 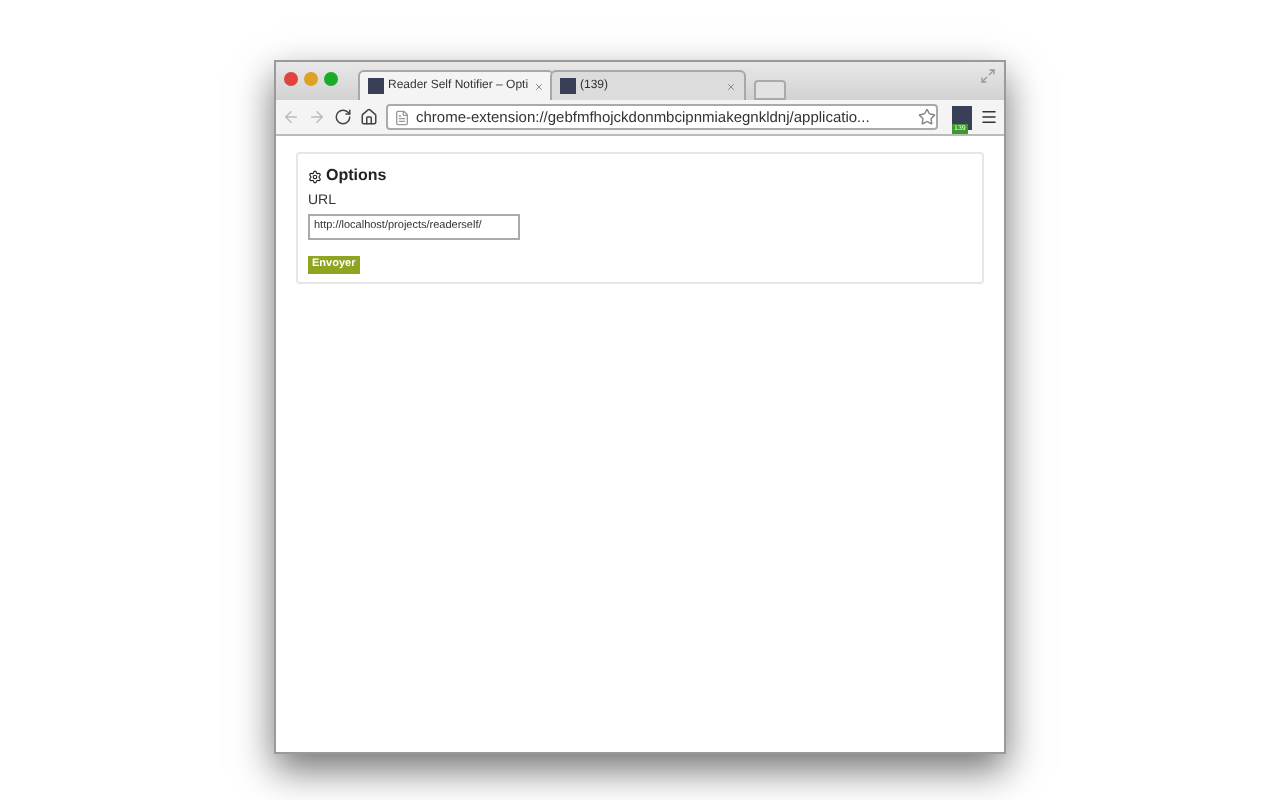 What do you see at coordinates (402, 117) in the screenshot?
I see `page-icon` at bounding box center [402, 117].